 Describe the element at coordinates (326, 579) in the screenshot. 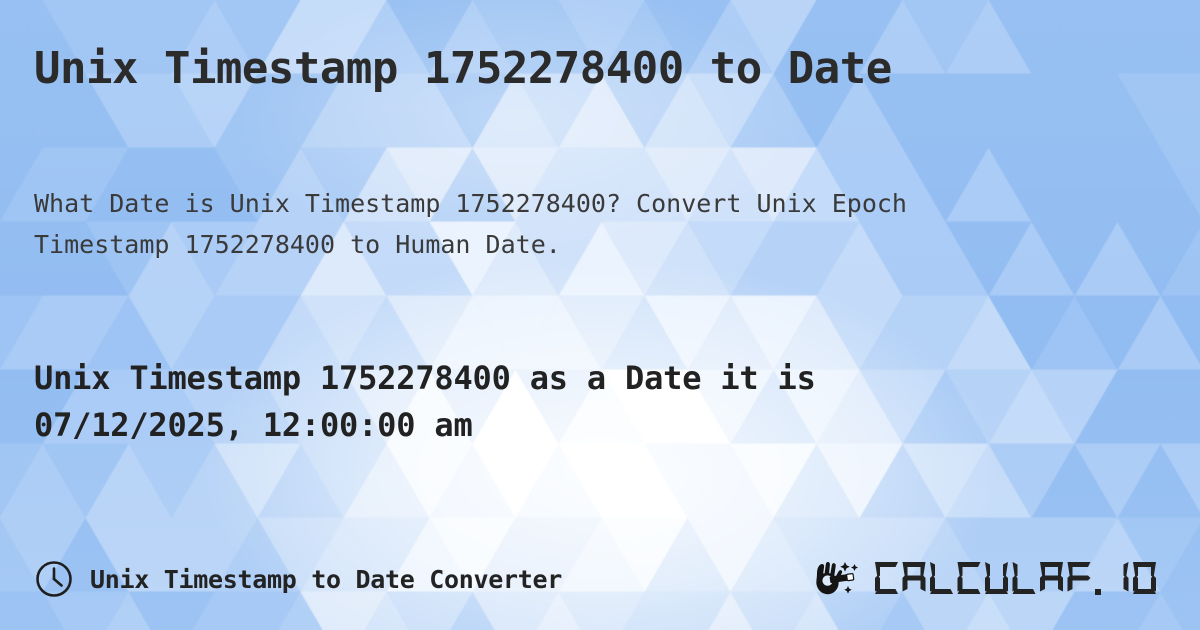

I see `footer-label: Unix Timestamp to Date Converter` at that location.